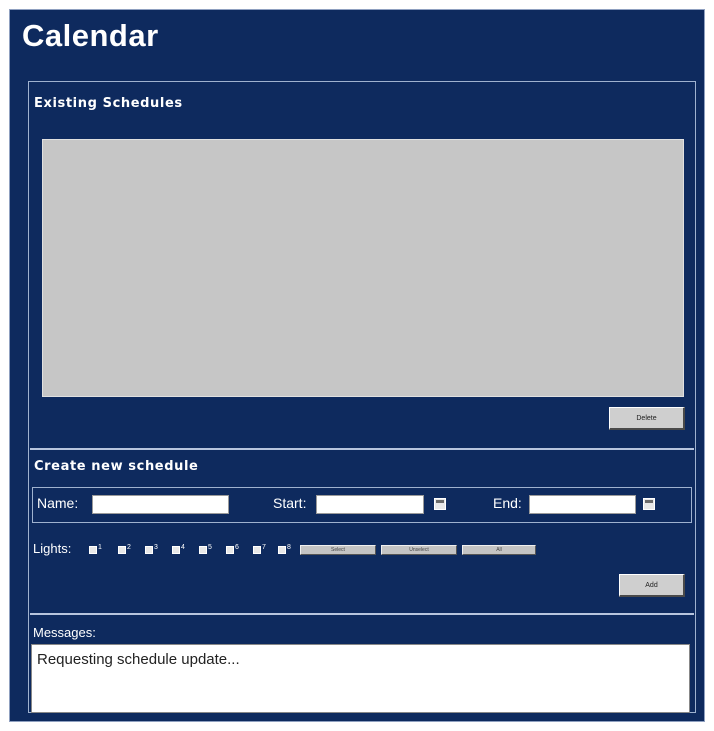 This screenshot has width=714, height=731. What do you see at coordinates (64, 632) in the screenshot?
I see `messages-label: Messages:` at bounding box center [64, 632].